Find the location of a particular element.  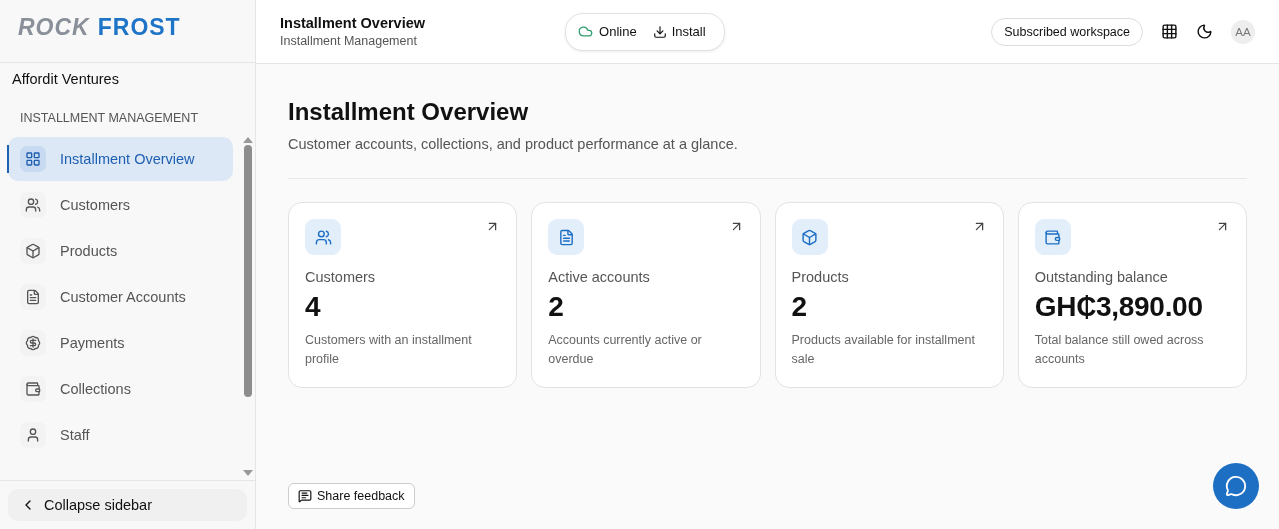

stat-card: Active accounts 2 Accounts currently active or overdue is located at coordinates (646, 295).